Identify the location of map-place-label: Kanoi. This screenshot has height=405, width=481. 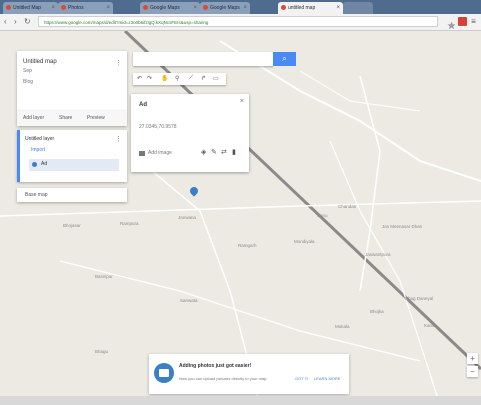
(430, 325).